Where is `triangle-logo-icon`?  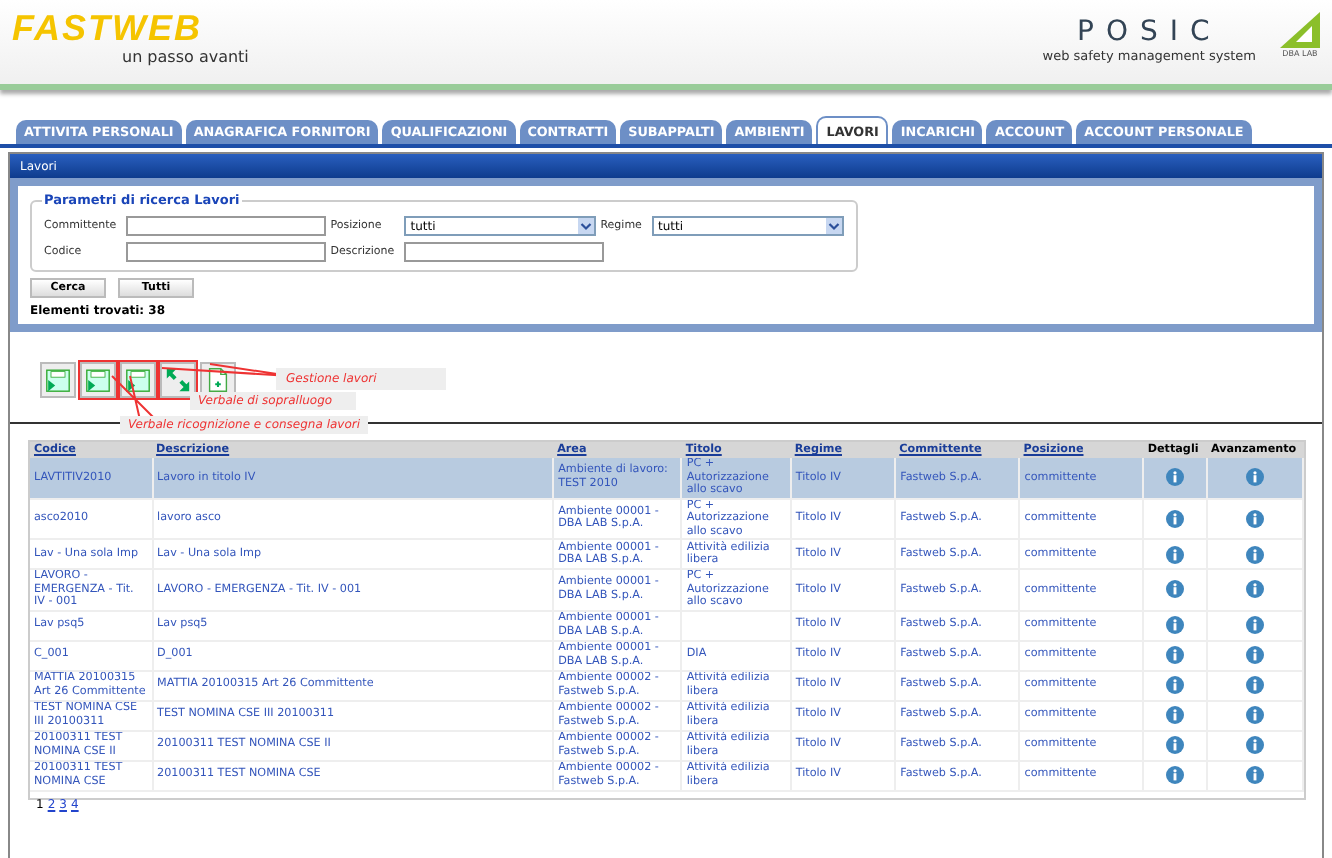 triangle-logo-icon is located at coordinates (1300, 30).